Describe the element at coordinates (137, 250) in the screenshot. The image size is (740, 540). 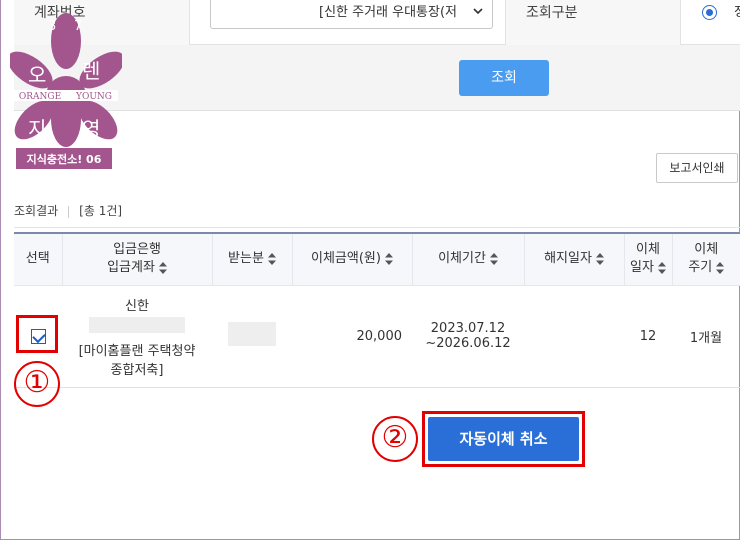
I see `col-bank-label1: 입금은행` at that location.